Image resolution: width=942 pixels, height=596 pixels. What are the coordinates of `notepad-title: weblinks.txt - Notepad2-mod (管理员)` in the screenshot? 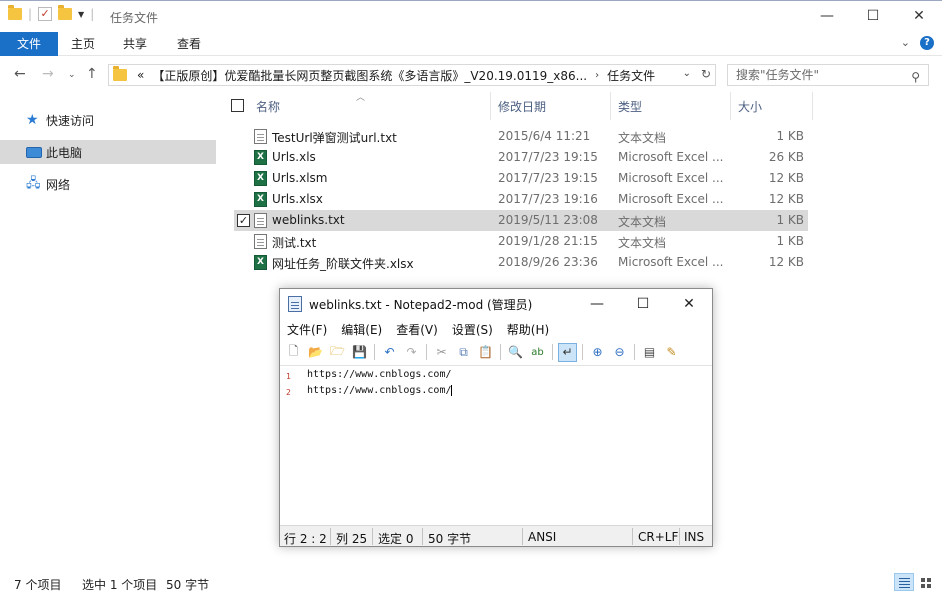 It's located at (421, 305).